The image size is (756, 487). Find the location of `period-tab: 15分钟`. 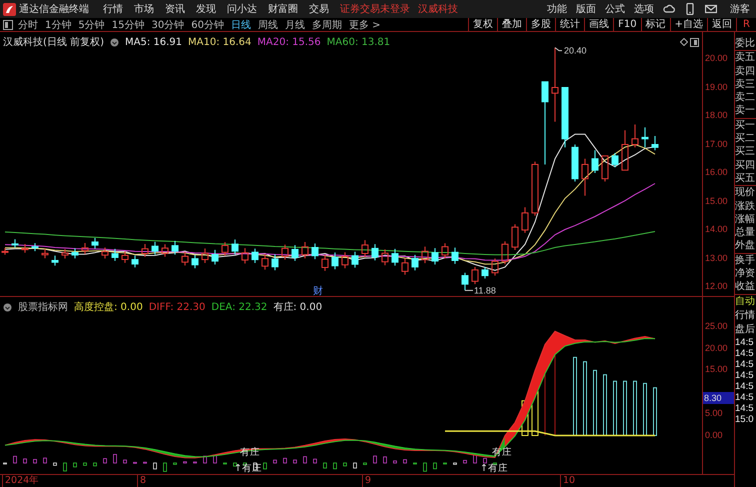

period-tab: 15分钟 is located at coordinates (128, 25).